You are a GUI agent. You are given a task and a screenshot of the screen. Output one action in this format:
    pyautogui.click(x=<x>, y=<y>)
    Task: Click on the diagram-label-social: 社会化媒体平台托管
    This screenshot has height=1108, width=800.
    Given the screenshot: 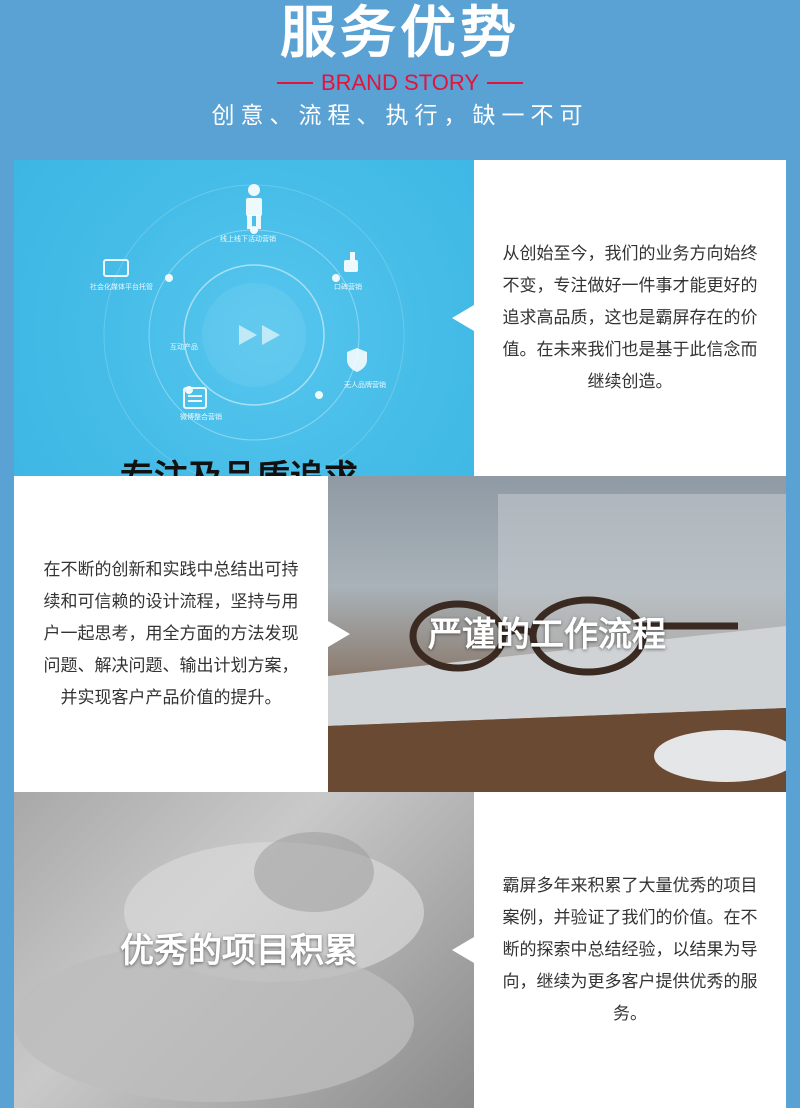 What is the action you would take?
    pyautogui.click(x=121, y=287)
    